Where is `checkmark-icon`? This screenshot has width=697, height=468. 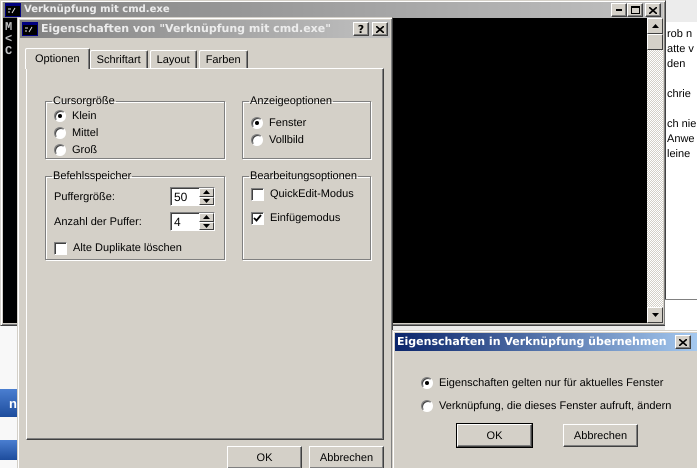 checkmark-icon is located at coordinates (257, 218).